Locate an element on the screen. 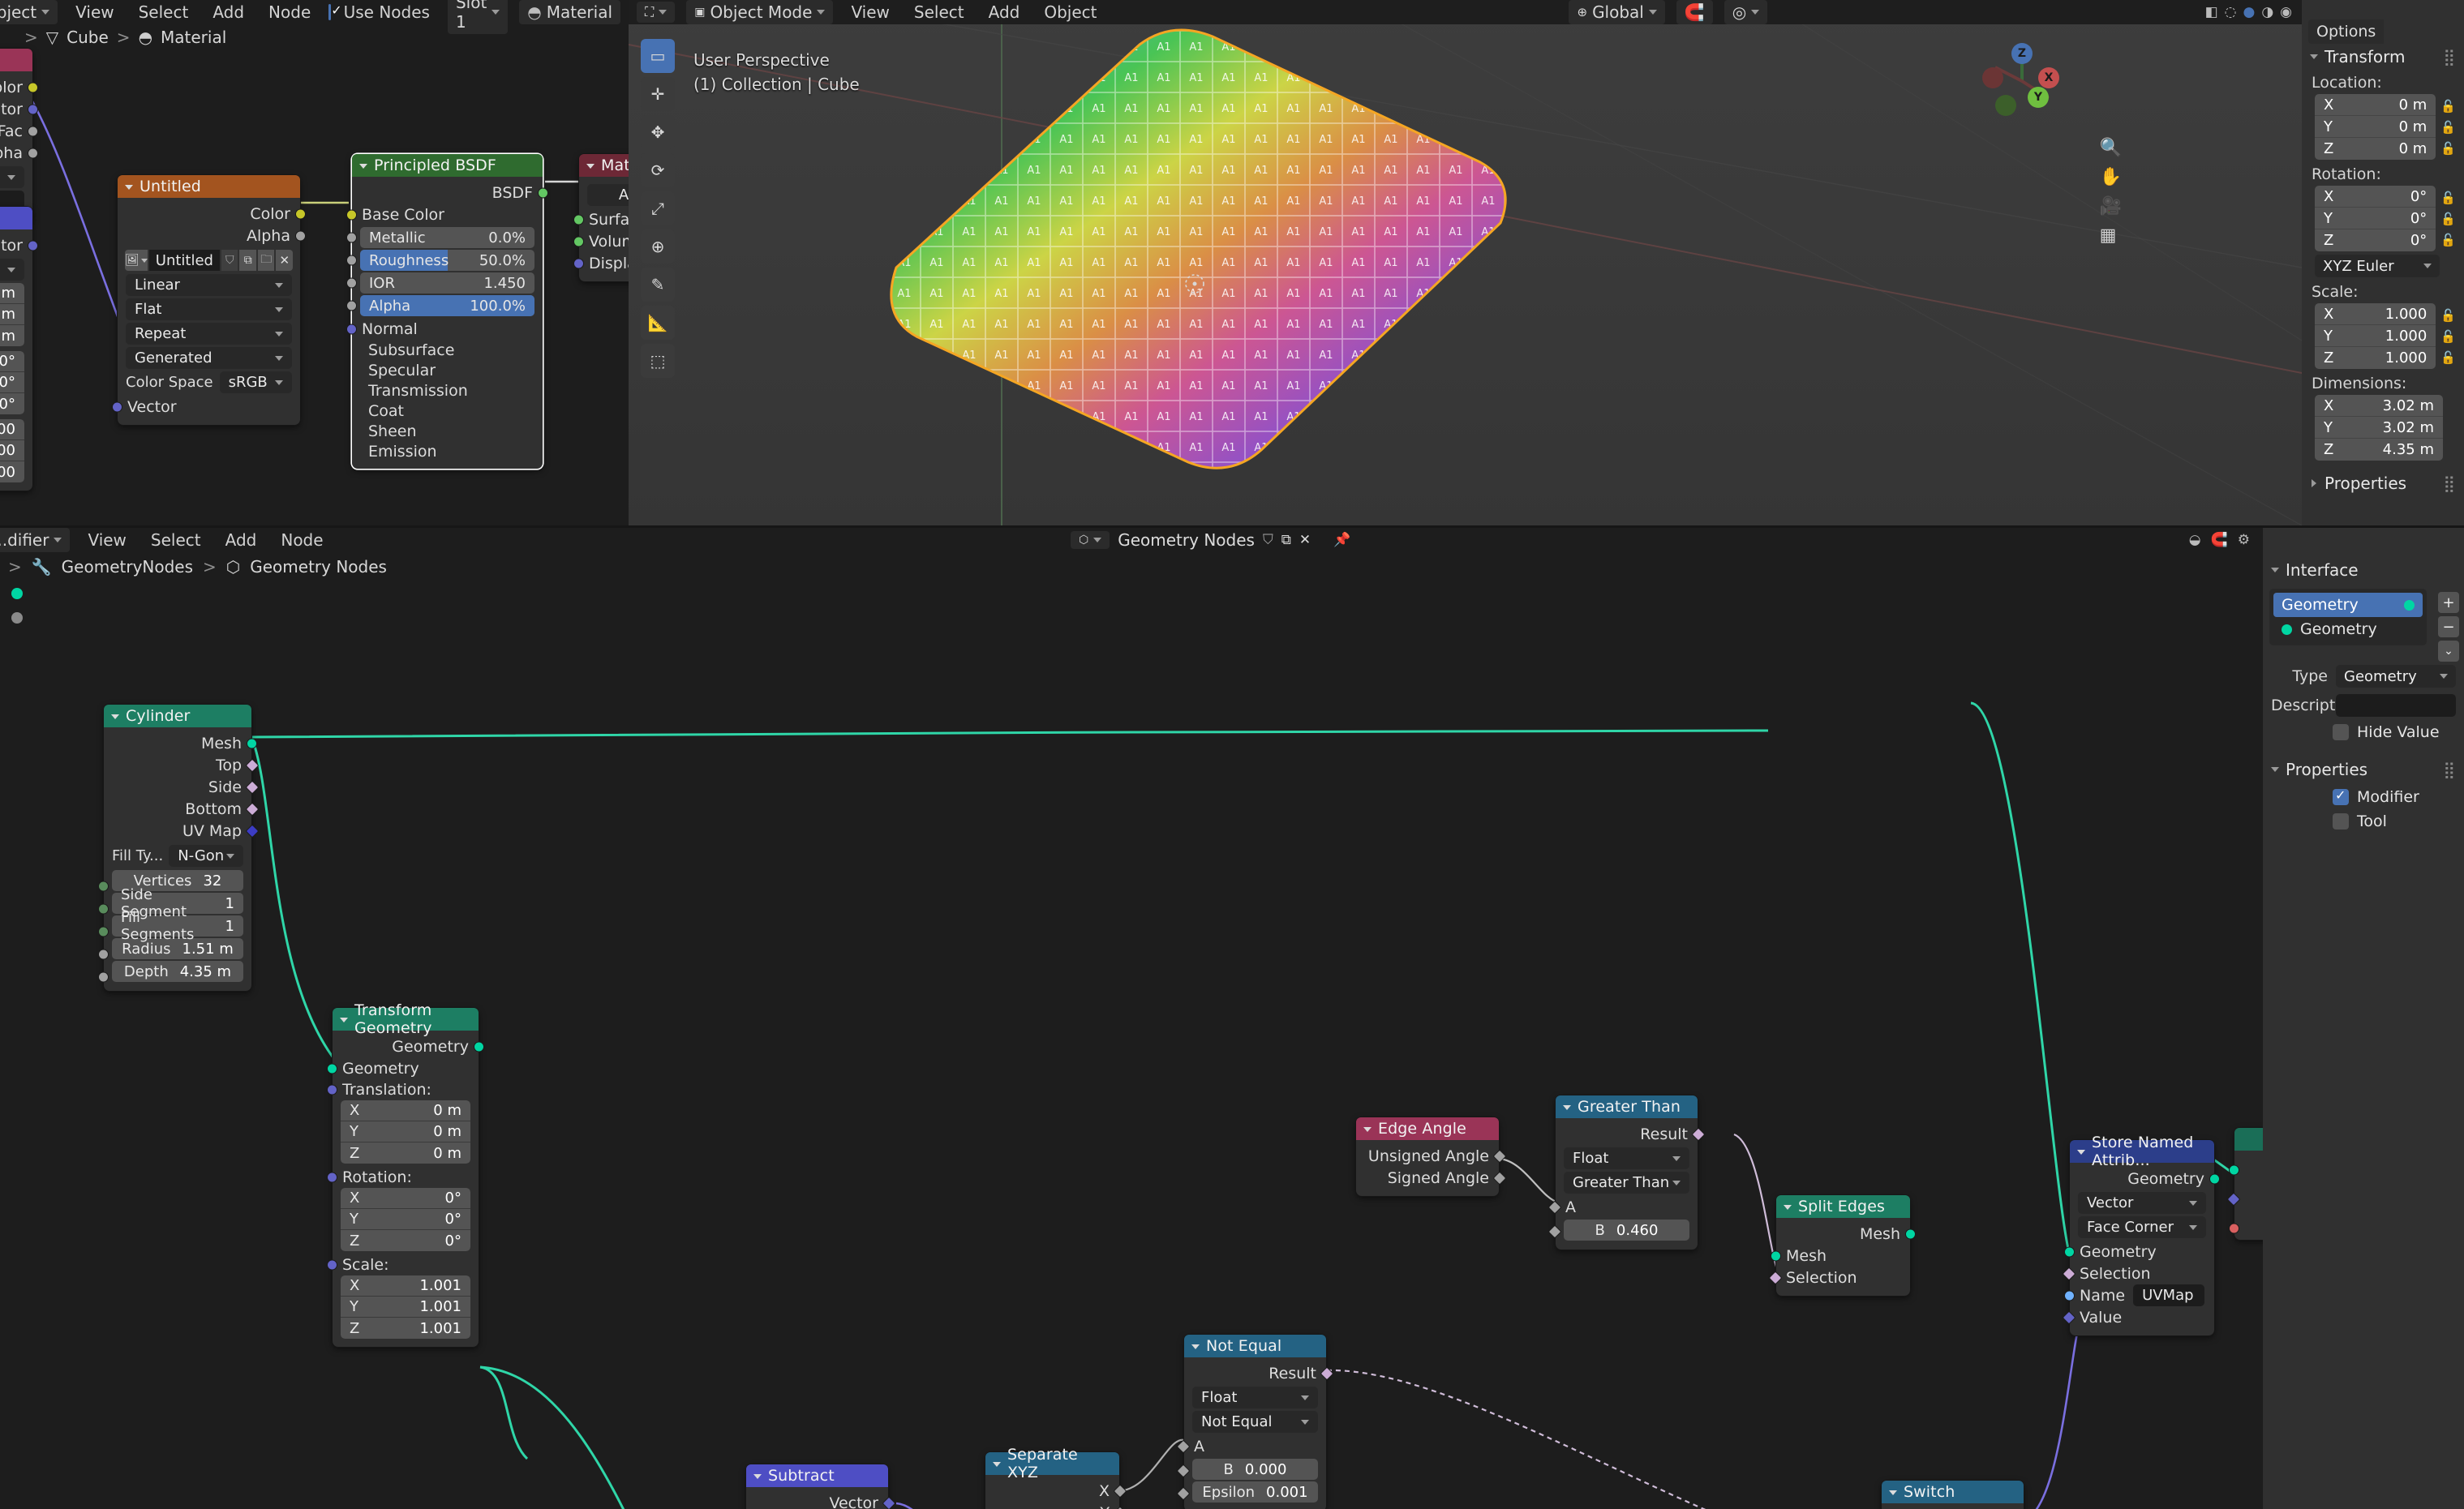 This screenshot has height=1509, width=2464. translation-y-field: Y0 m is located at coordinates (405, 1131).